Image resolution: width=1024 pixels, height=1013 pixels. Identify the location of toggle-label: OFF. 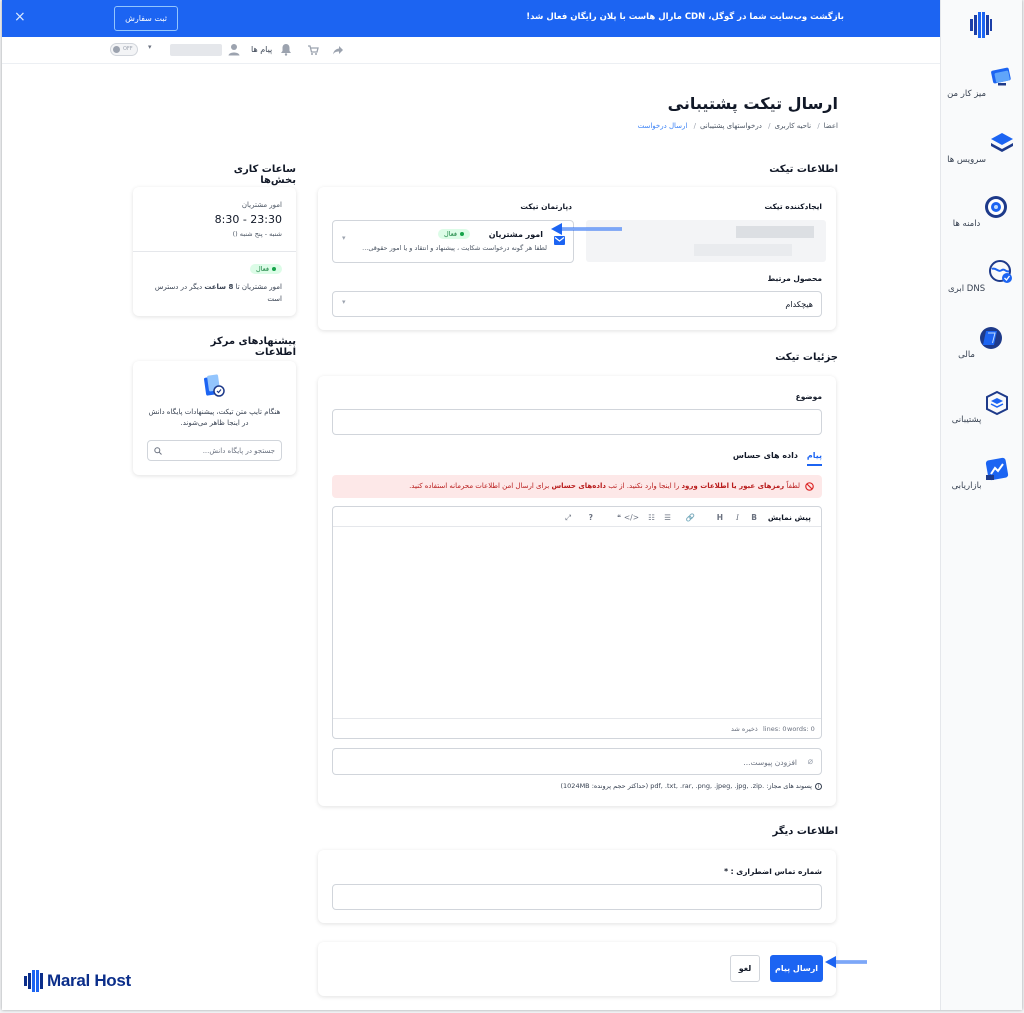
(128, 49).